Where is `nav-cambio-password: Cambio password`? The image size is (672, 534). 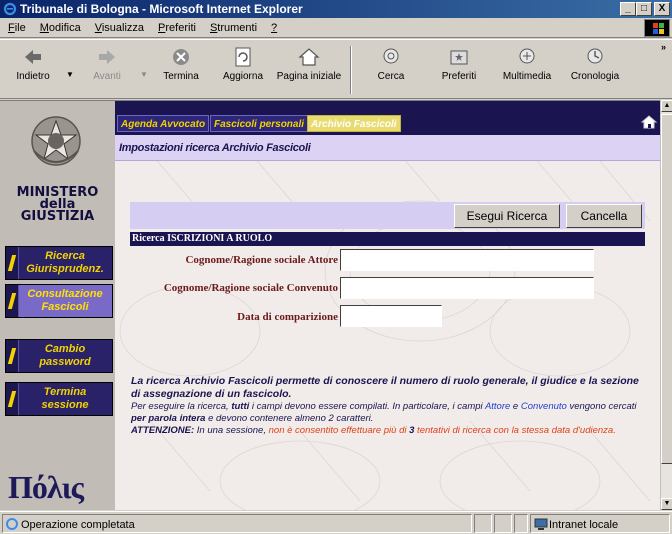
nav-cambio-password: Cambio password is located at coordinates (59, 356).